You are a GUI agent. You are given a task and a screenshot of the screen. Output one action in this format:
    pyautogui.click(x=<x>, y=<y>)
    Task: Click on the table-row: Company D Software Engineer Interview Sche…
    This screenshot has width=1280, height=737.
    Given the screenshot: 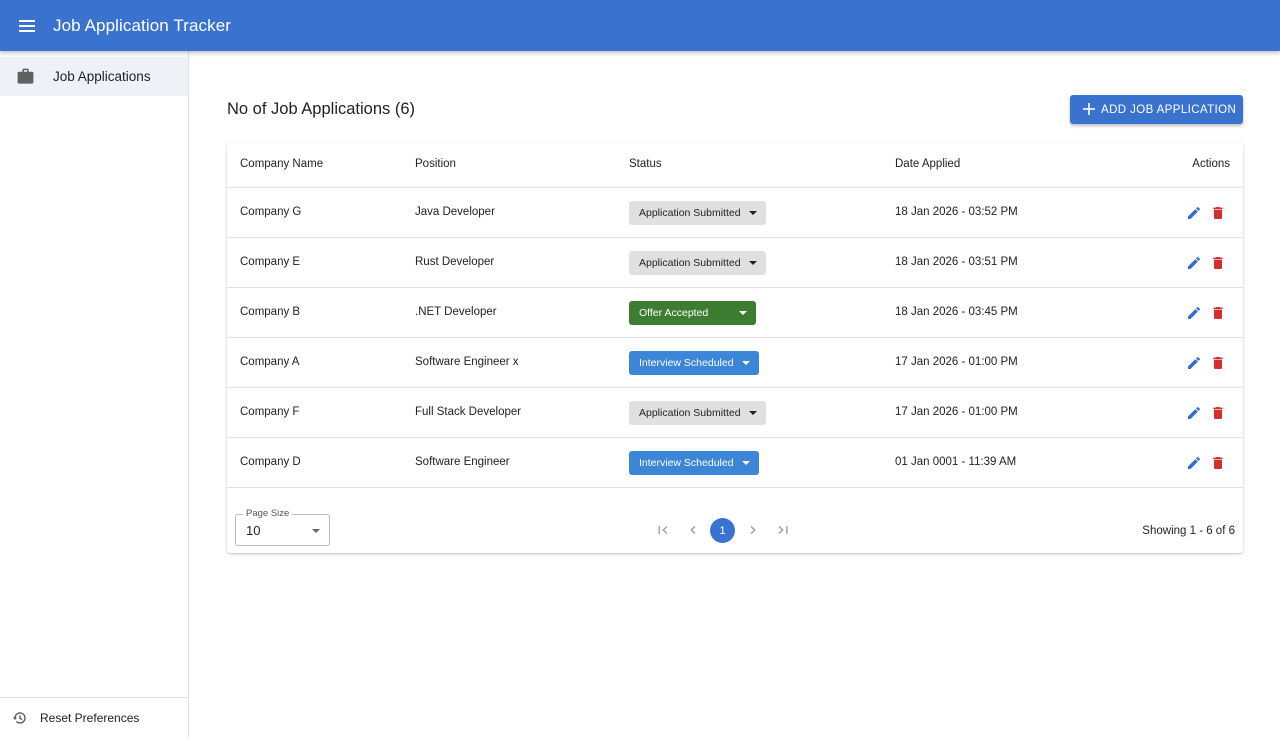 What is the action you would take?
    pyautogui.click(x=735, y=463)
    